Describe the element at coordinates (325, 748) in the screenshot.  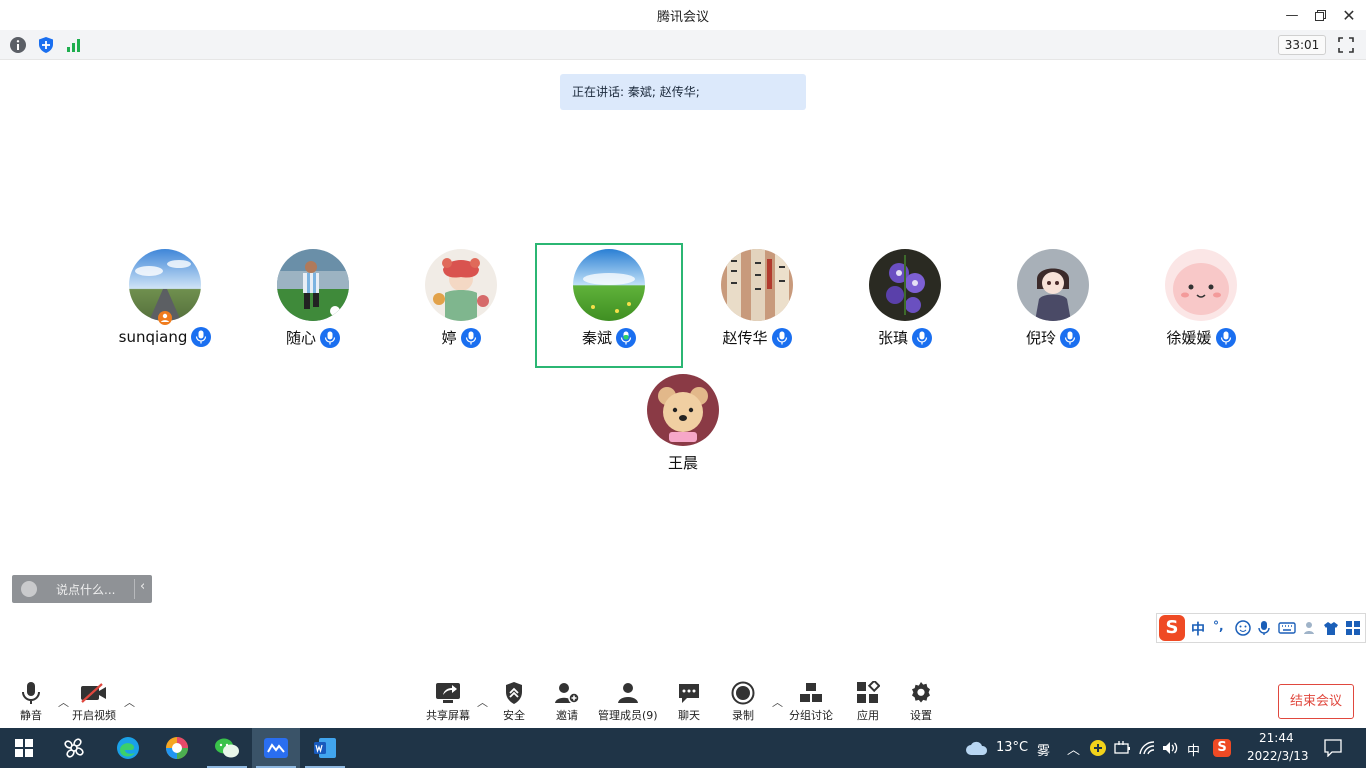
I see `taskbar-app-word` at that location.